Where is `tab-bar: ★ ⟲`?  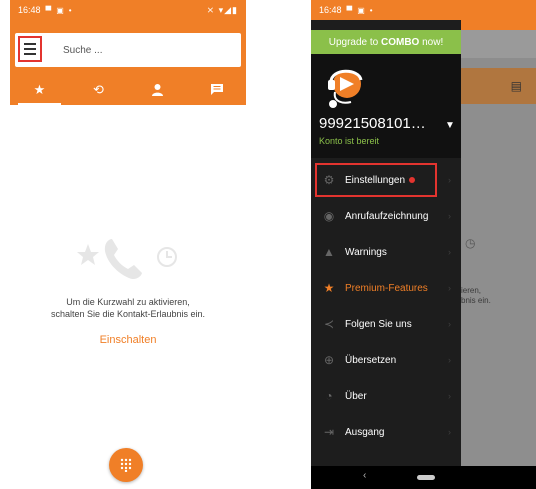 tab-bar: ★ ⟲ is located at coordinates (128, 89).